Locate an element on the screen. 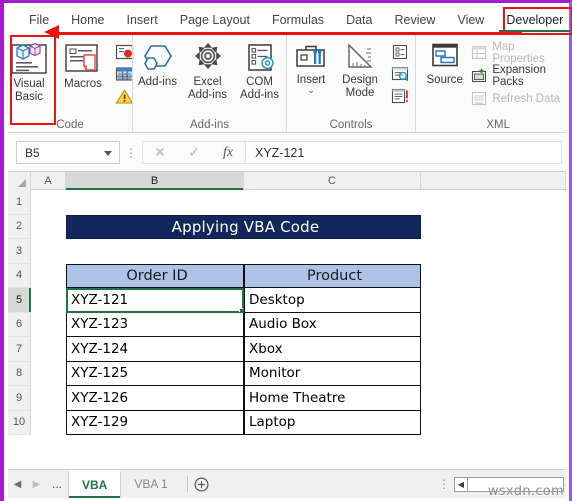  refresh-data-button: Refresh Data is located at coordinates (516, 98).